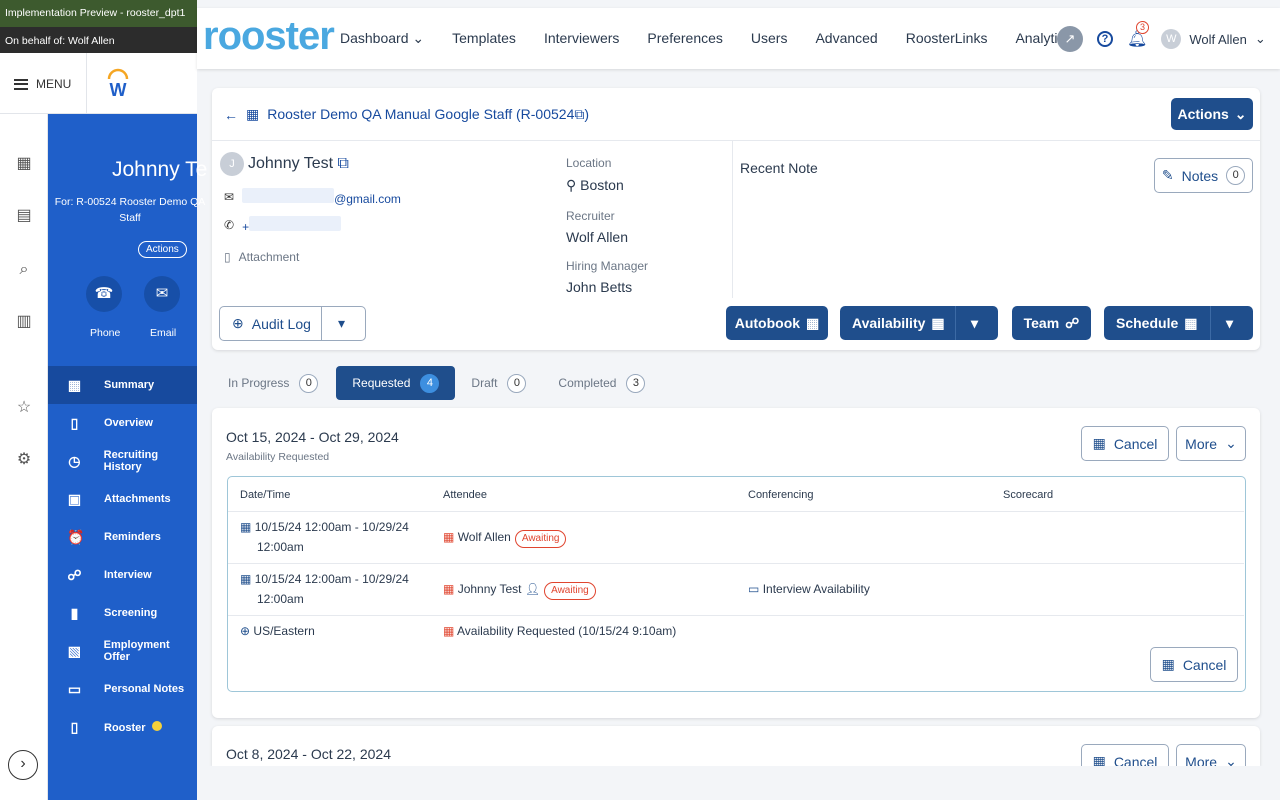 The width and height of the screenshot is (1280, 800). I want to click on availability-button: Availability ▦ ▾, so click(919, 323).